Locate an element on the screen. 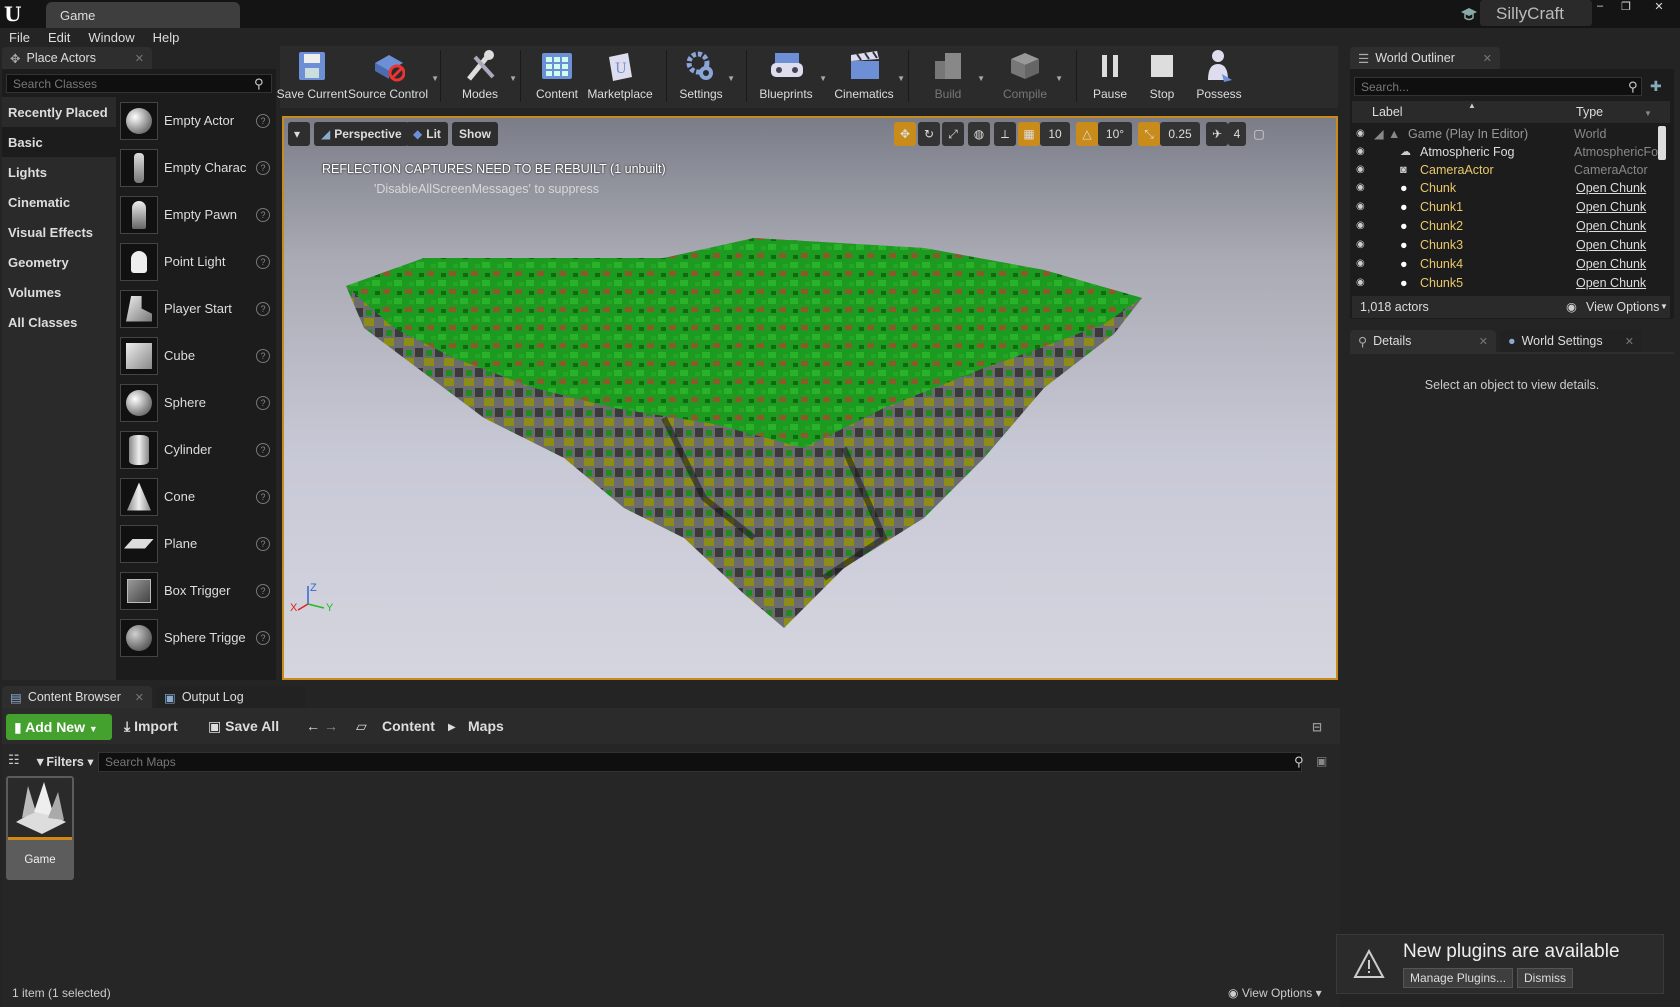 The height and width of the screenshot is (1007, 1680). minimize-button: ‒ is located at coordinates (1600, 8).